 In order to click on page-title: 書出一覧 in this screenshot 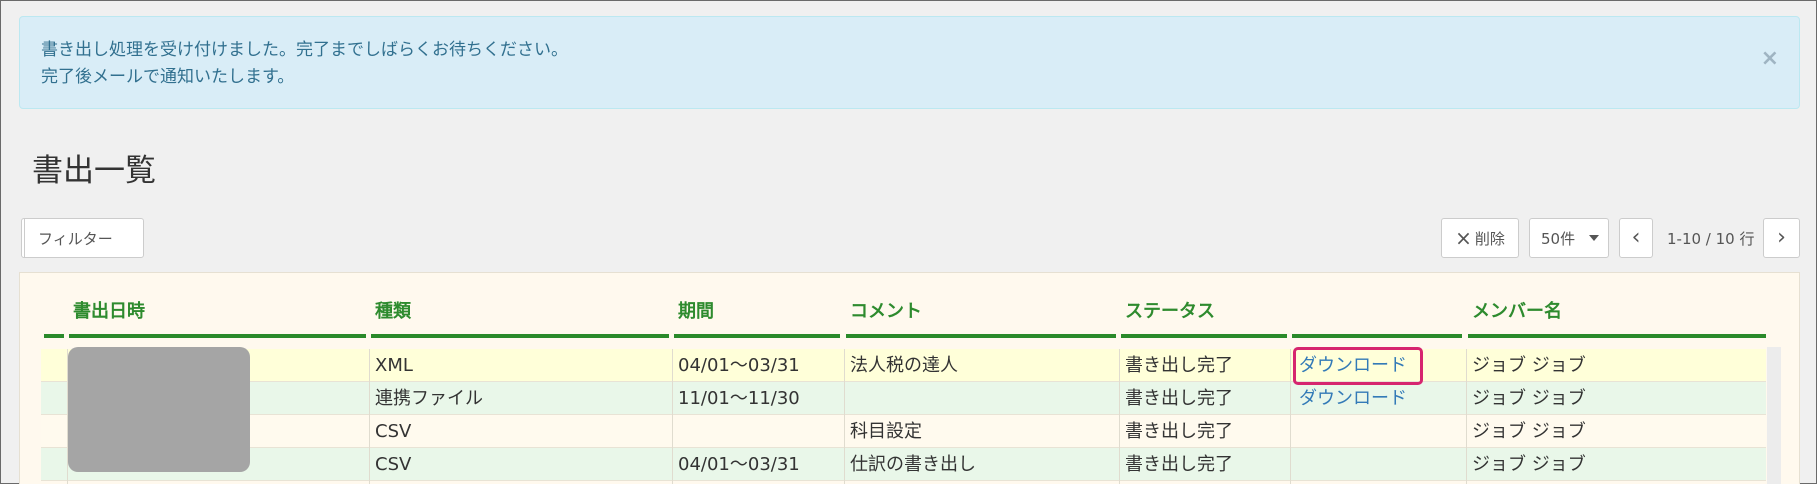, I will do `click(94, 171)`.